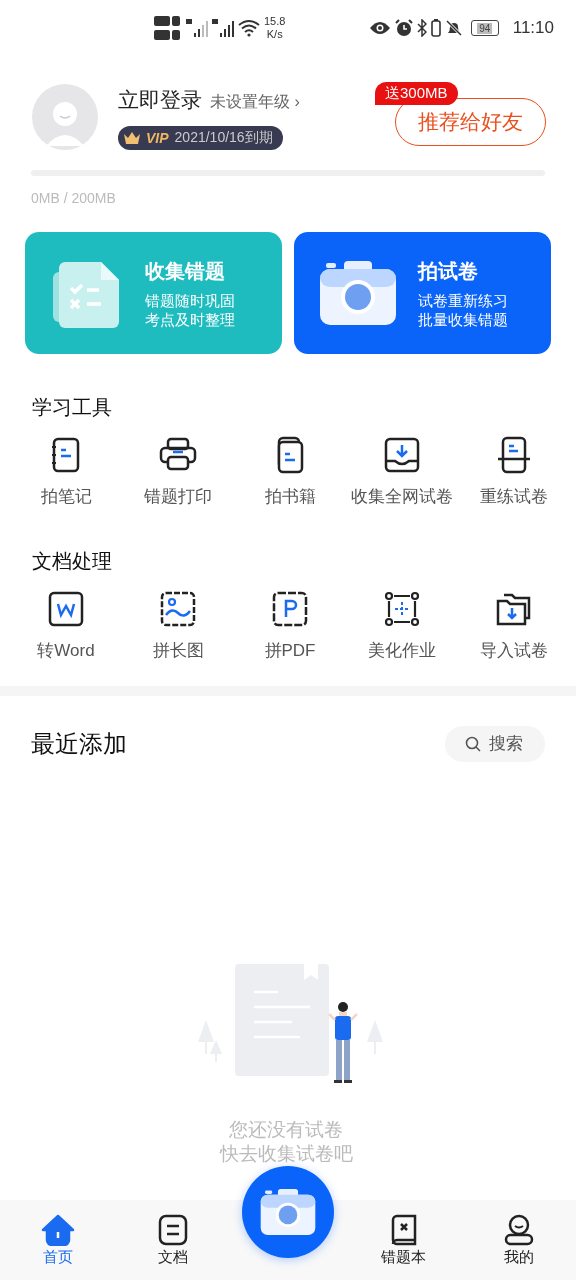 This screenshot has height=1280, width=576. Describe the element at coordinates (79, 744) in the screenshot. I see `section-title: 最近添加` at that location.